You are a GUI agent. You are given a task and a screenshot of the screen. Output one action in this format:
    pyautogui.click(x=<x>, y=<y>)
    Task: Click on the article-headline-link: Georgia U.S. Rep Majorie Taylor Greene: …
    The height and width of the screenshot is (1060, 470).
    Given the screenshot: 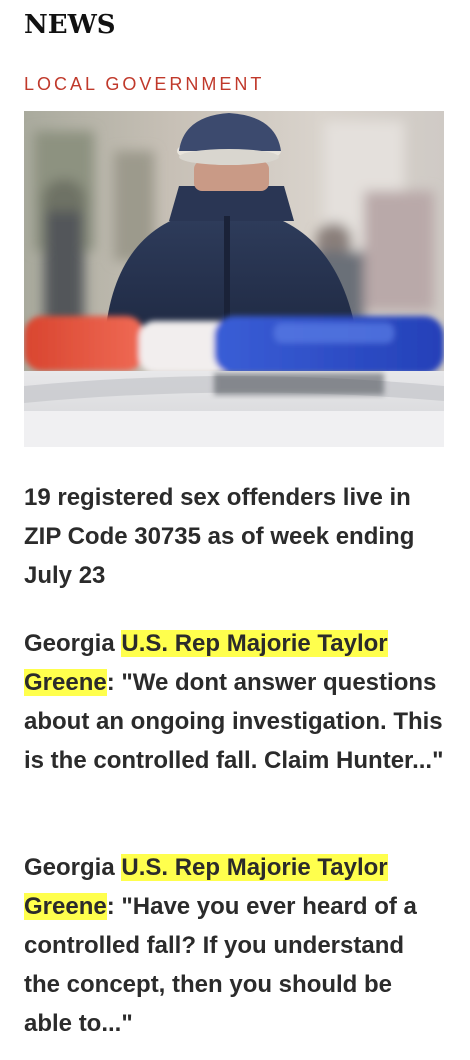 What is the action you would take?
    pyautogui.click(x=234, y=702)
    